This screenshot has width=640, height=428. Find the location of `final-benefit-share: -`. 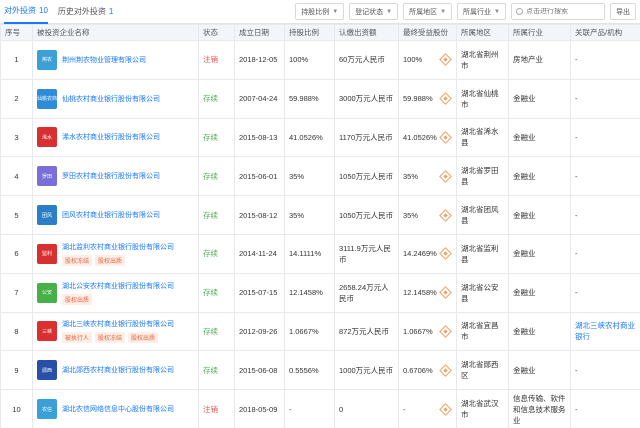

final-benefit-share: - is located at coordinates (404, 409).